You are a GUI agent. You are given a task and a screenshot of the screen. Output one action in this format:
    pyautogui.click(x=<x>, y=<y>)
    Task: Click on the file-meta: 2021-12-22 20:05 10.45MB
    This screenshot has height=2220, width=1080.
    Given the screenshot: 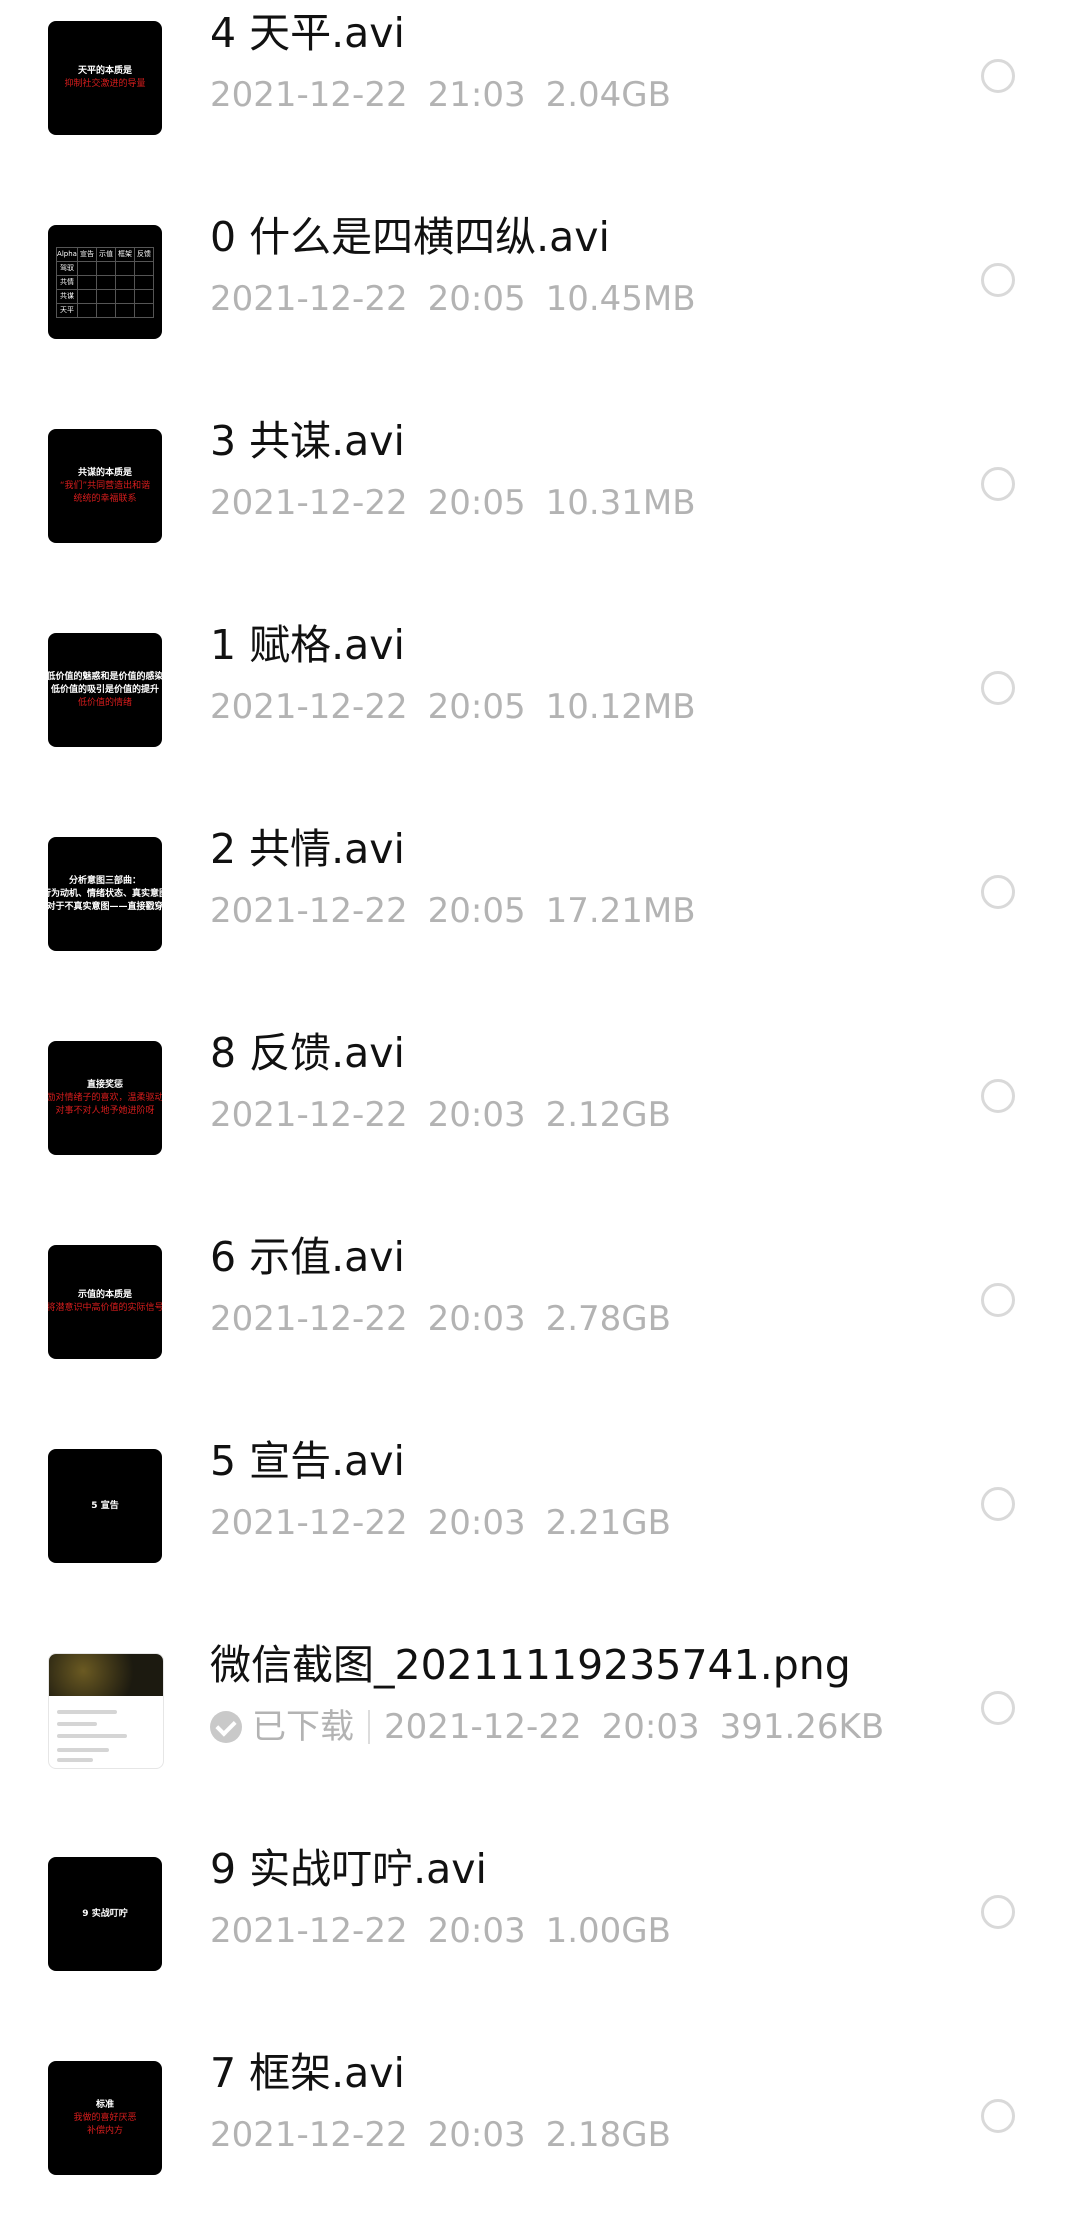 What is the action you would take?
    pyautogui.click(x=453, y=299)
    